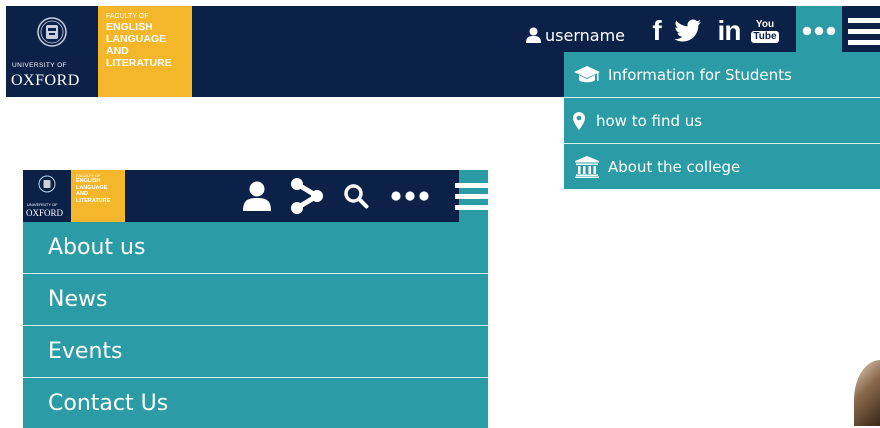 This screenshot has width=880, height=428. I want to click on menu-item-about-us: About us, so click(255, 248).